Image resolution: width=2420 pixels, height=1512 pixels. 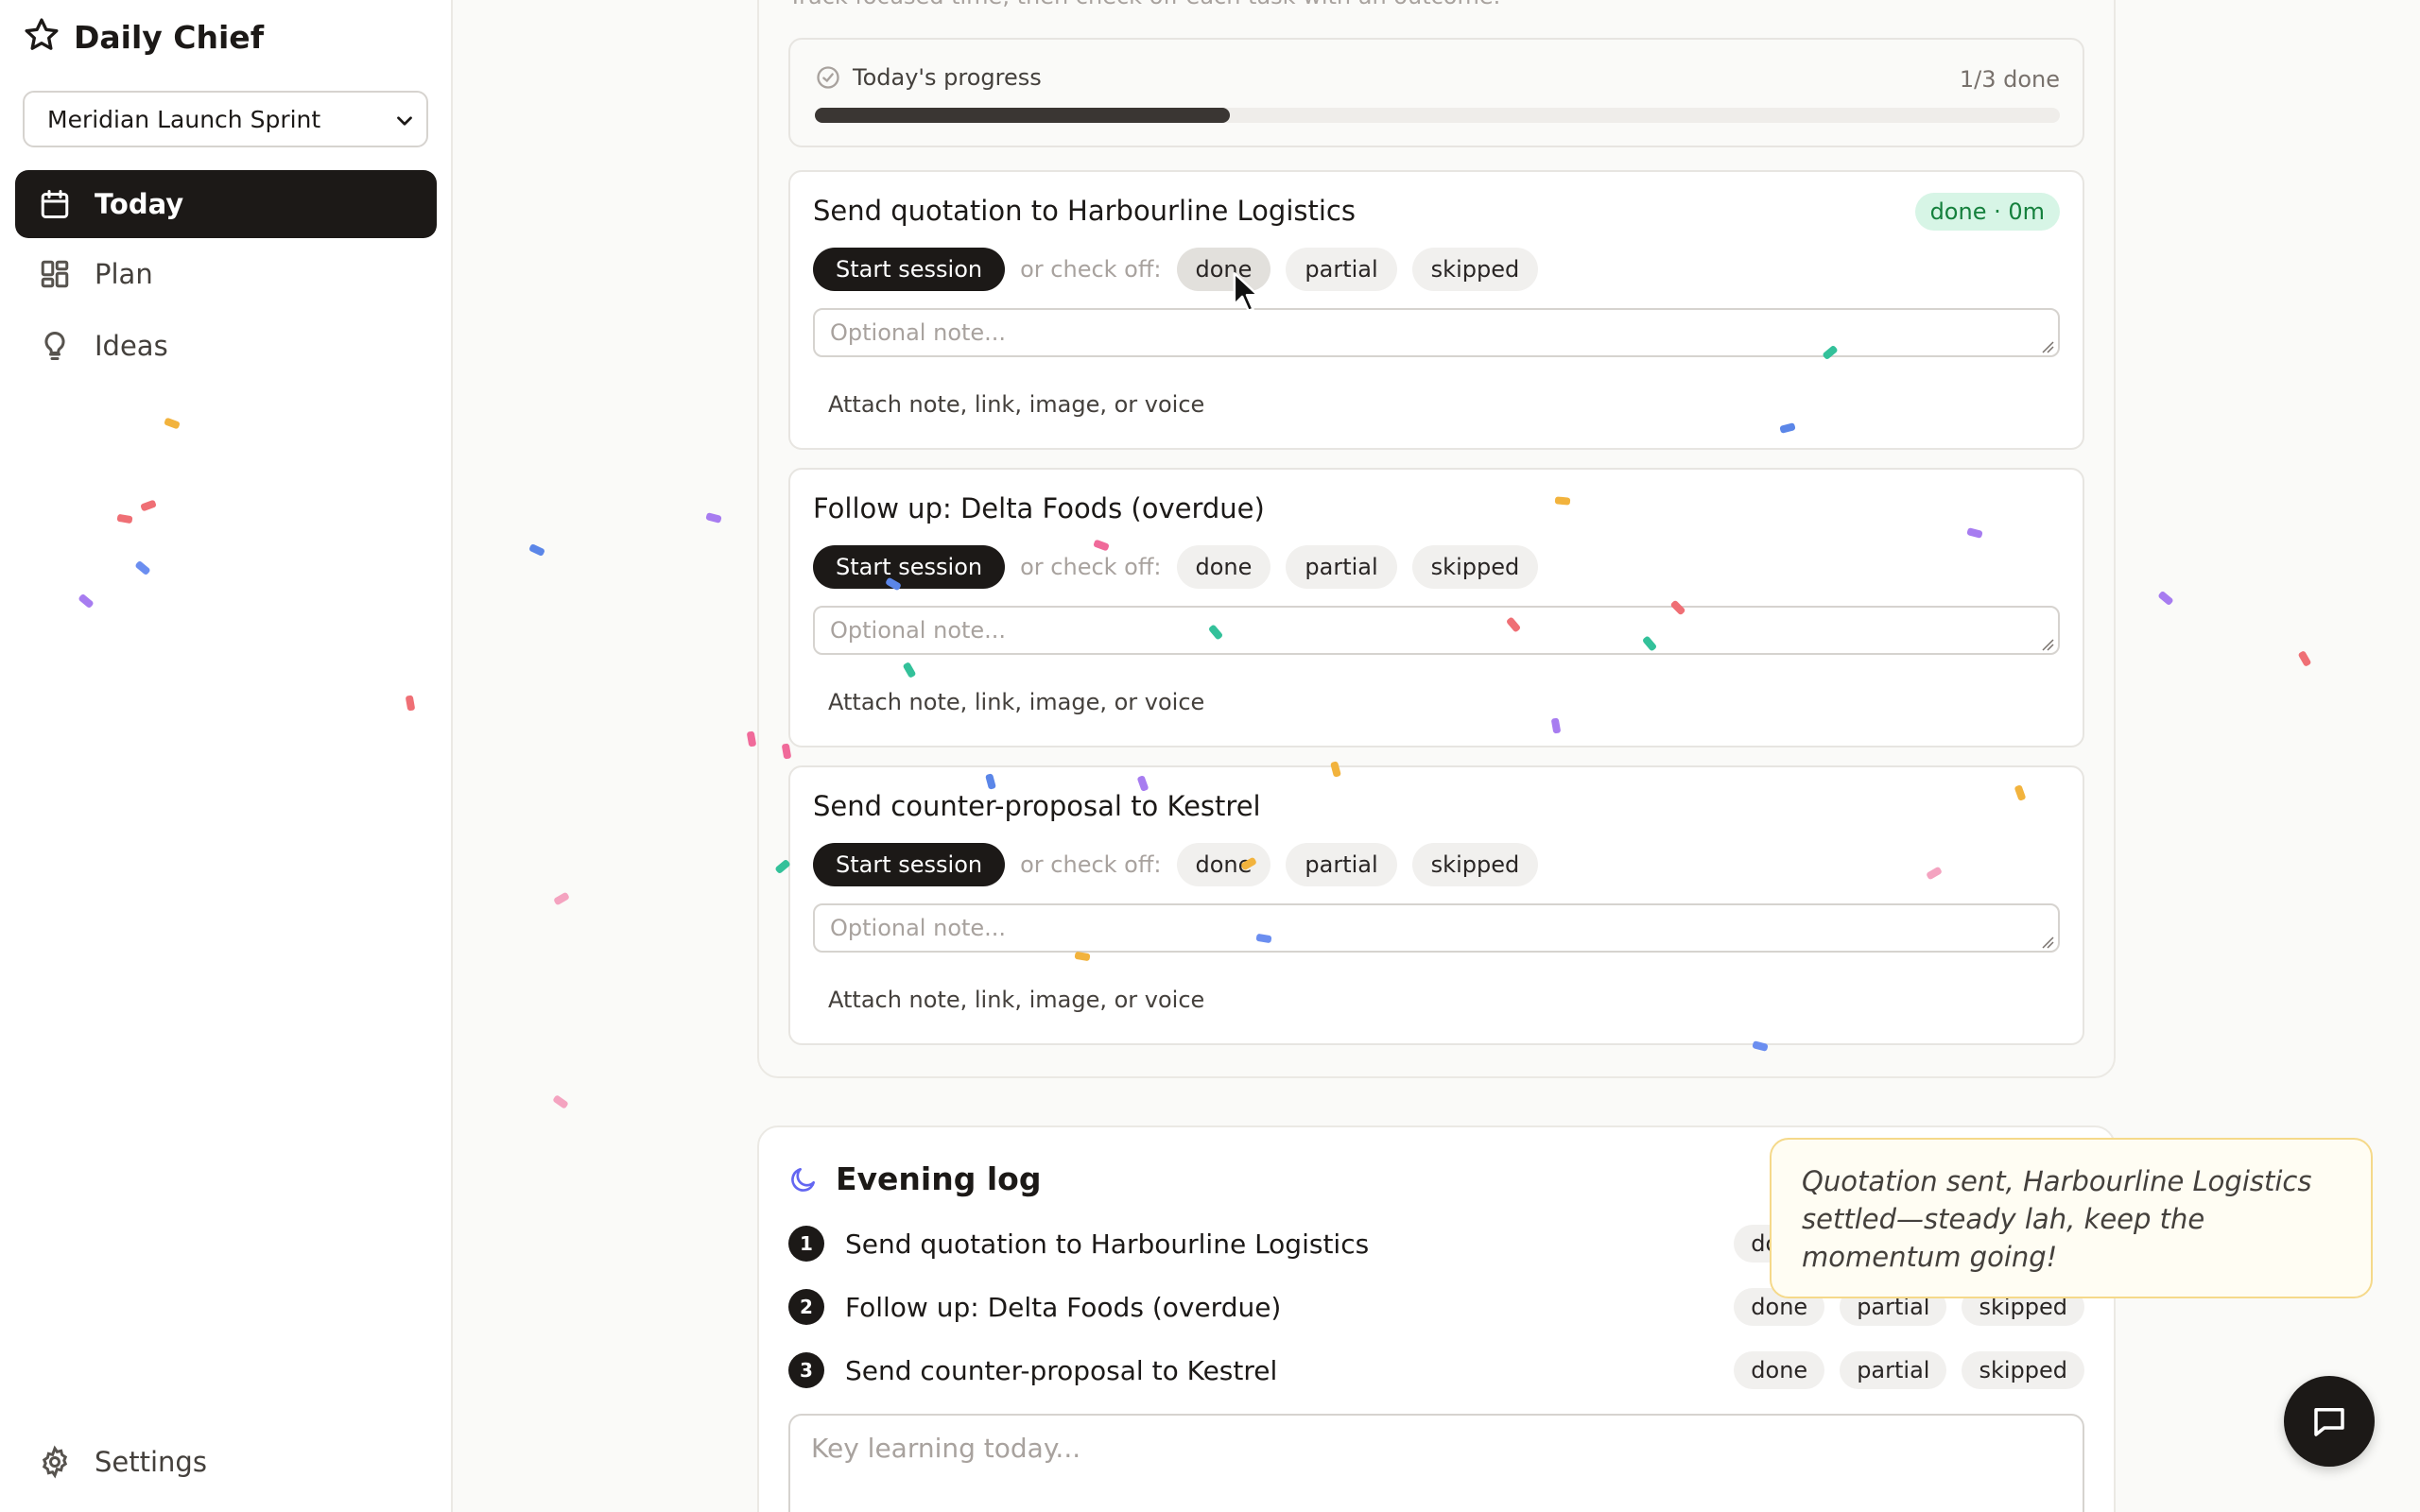 I want to click on project-select-value: Meridian Launch Sprint, so click(x=184, y=119).